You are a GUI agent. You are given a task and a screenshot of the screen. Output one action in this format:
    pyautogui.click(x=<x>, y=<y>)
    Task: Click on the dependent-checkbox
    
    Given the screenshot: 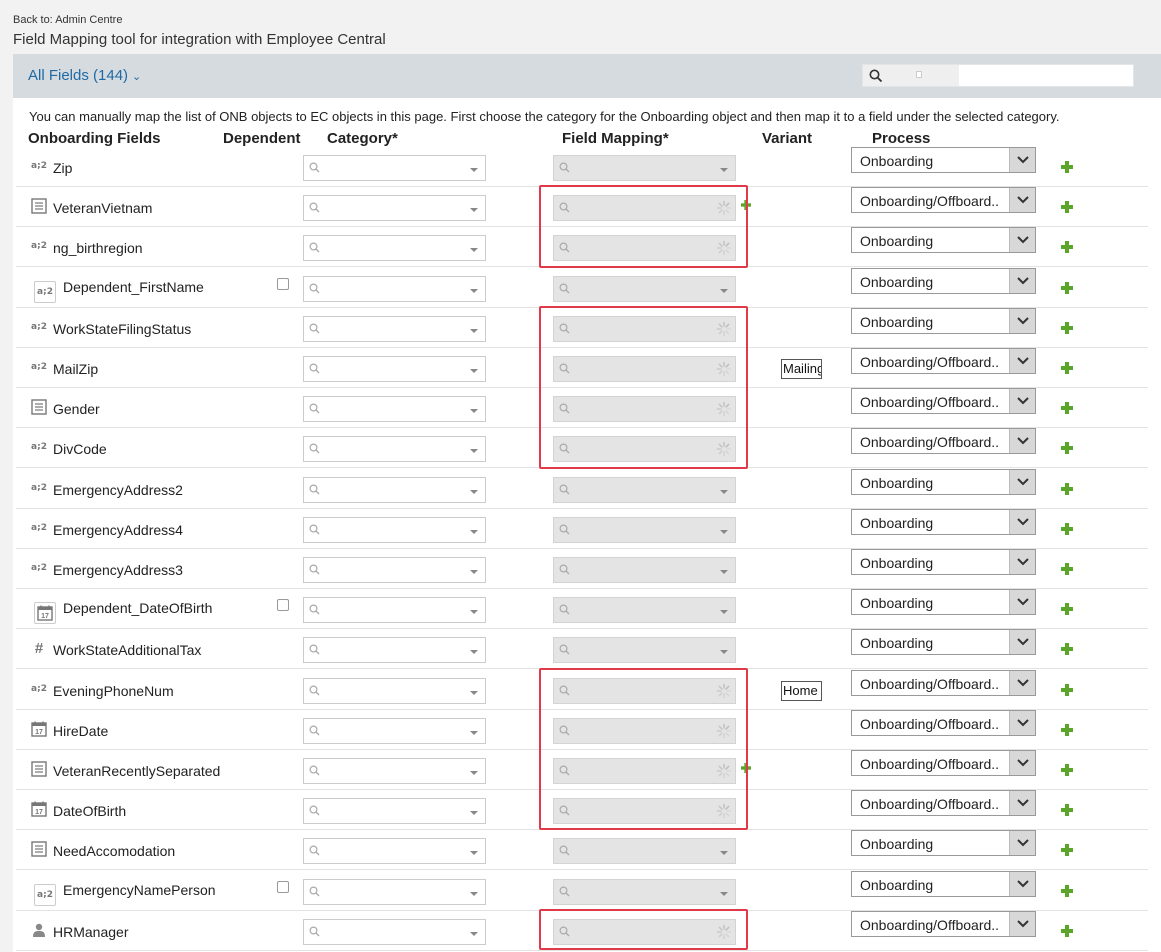 What is the action you would take?
    pyautogui.click(x=283, y=605)
    